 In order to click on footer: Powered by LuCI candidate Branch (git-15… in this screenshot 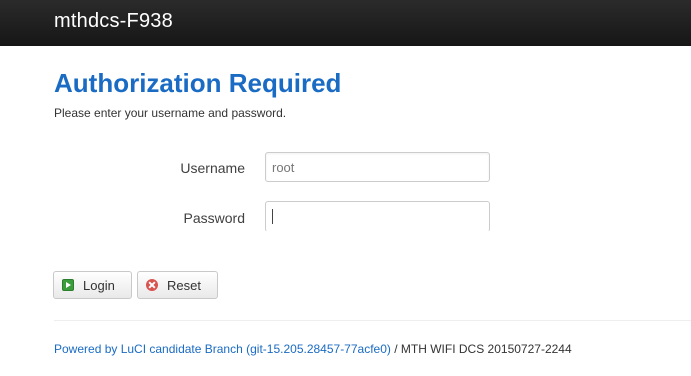, I will do `click(313, 349)`.